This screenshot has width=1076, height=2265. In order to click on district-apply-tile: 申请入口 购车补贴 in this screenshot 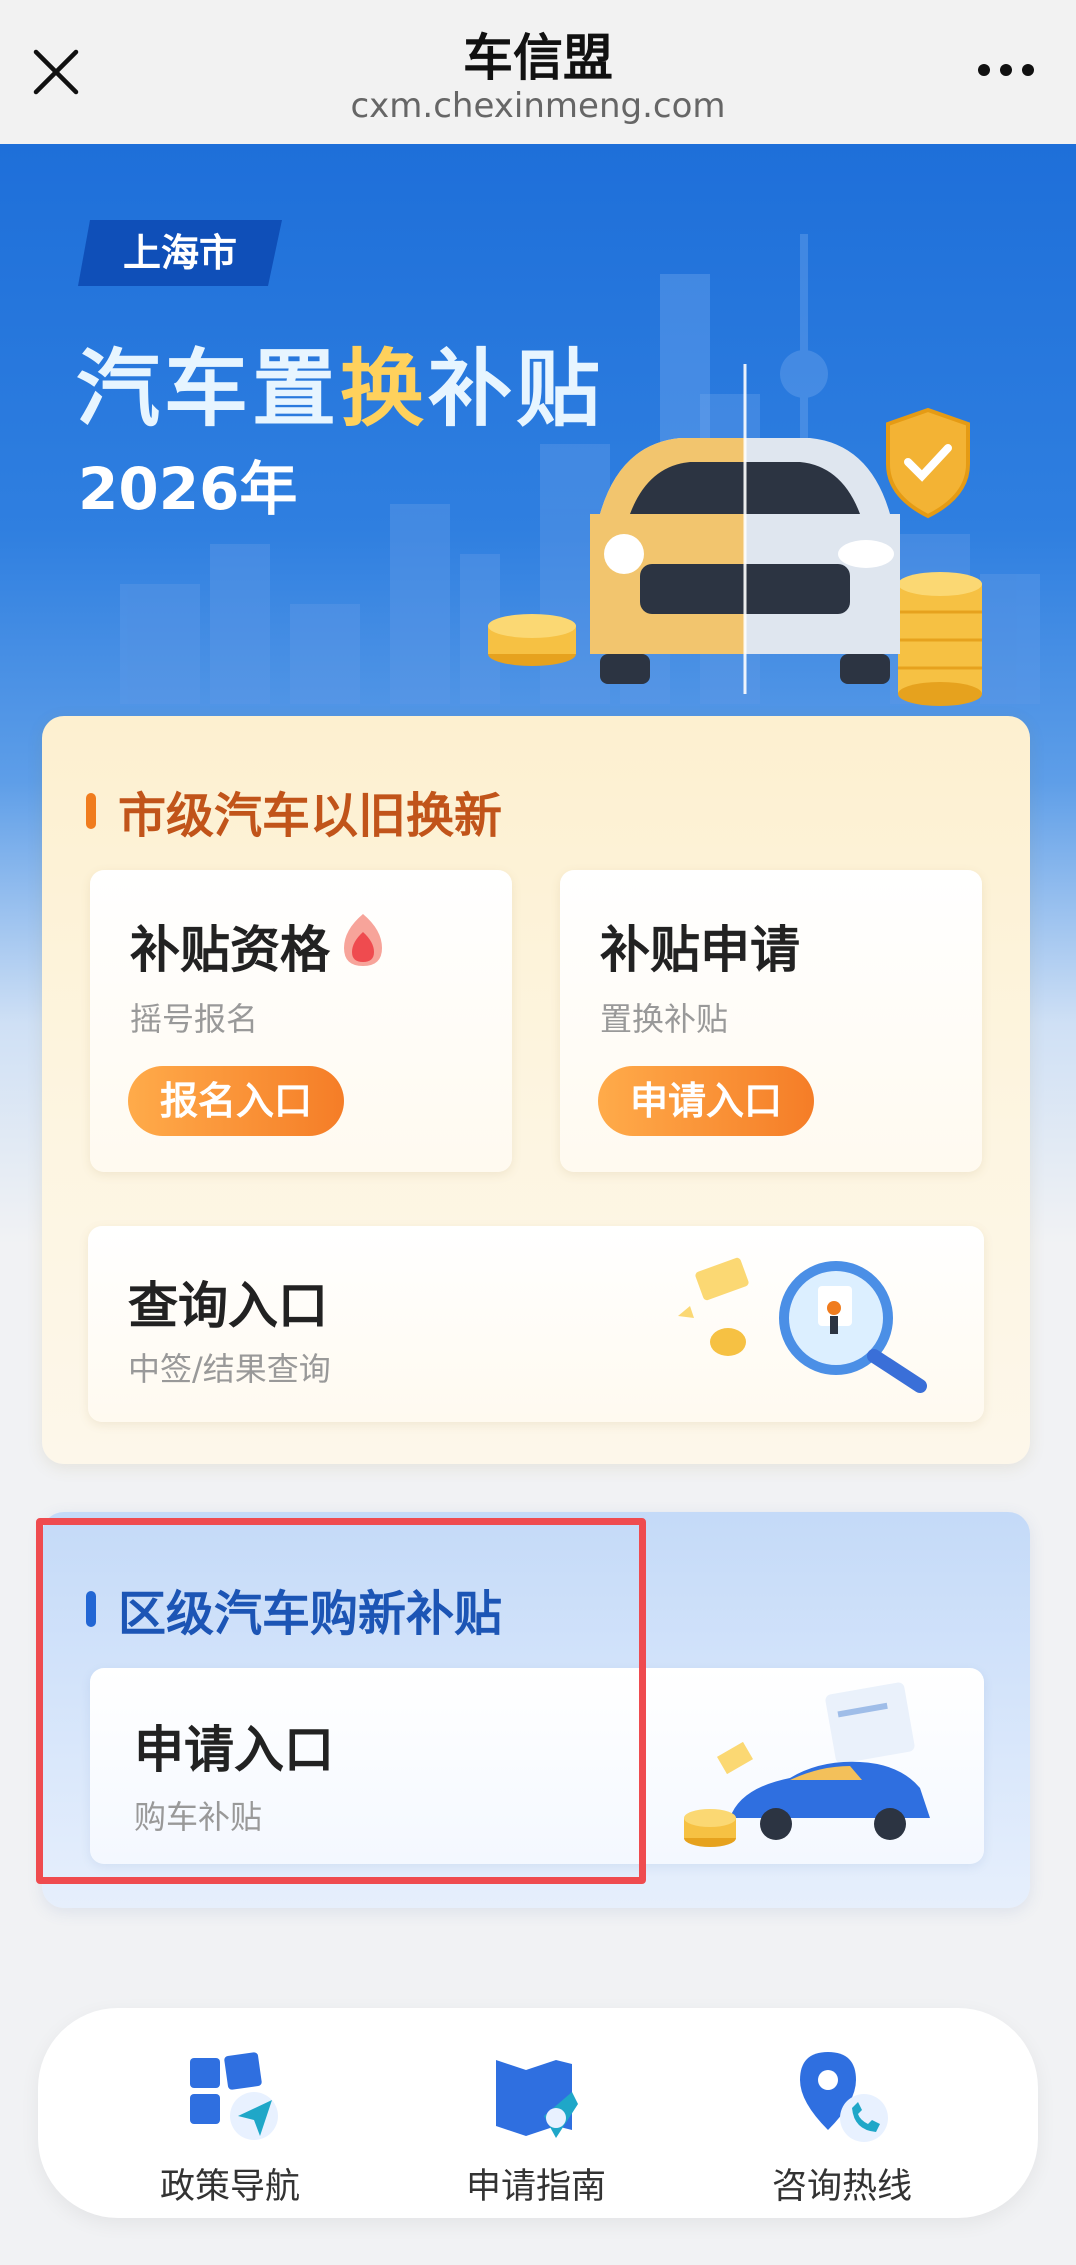, I will do `click(537, 1766)`.